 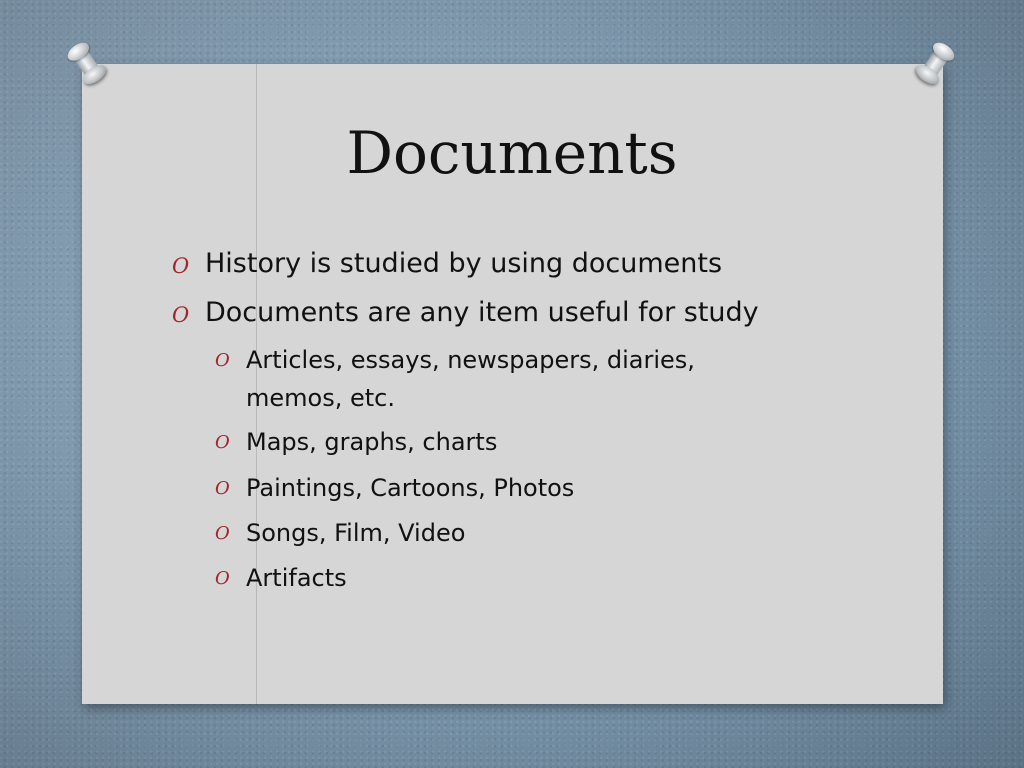 I want to click on sub-bullet-text: Songs, Film, Video, so click(x=356, y=533).